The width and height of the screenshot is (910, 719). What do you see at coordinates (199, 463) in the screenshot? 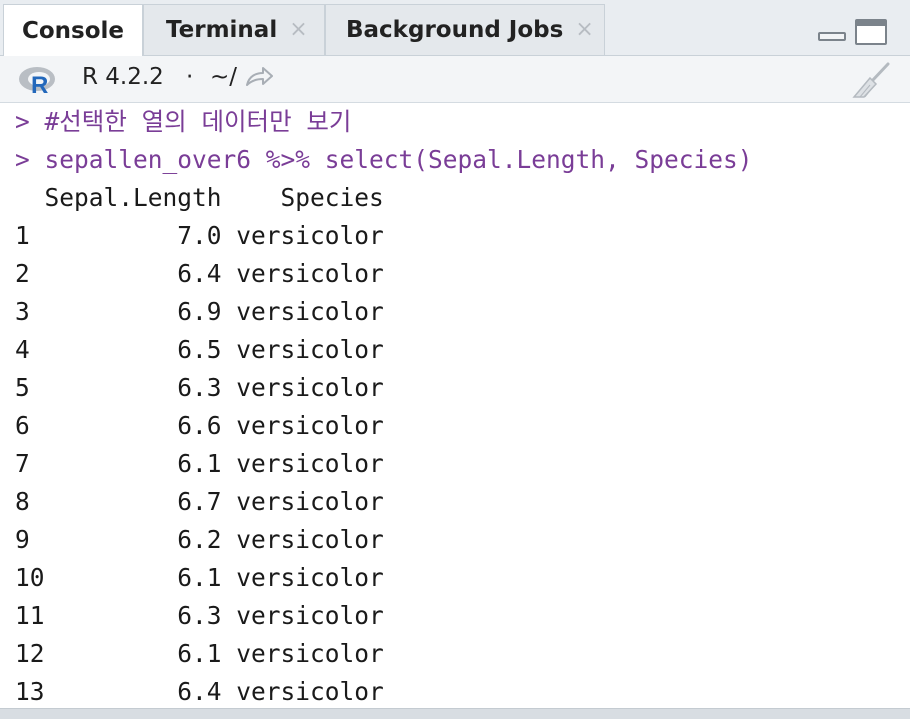
I see `table-row: 7 6.1 versicolor` at bounding box center [199, 463].